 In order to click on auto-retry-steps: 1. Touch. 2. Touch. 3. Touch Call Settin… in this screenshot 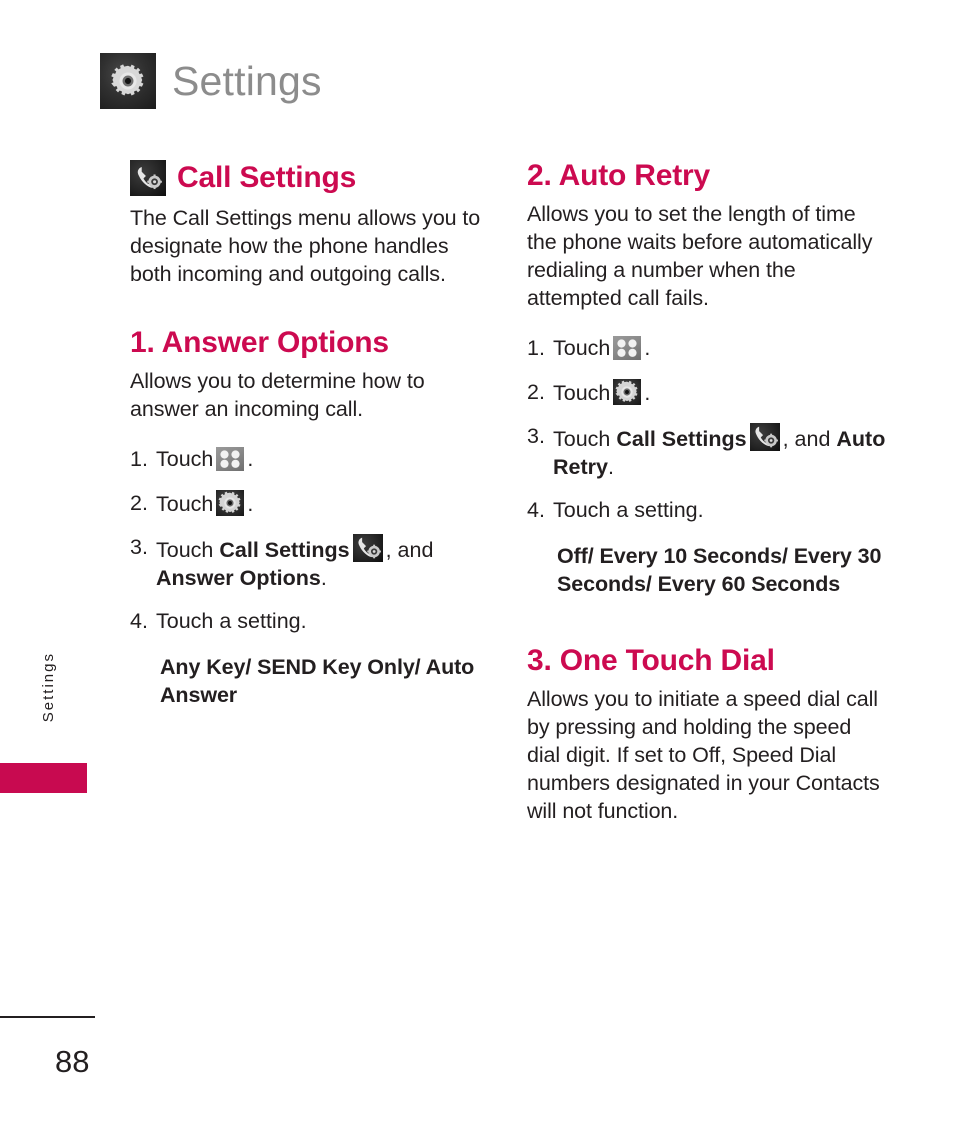, I will do `click(707, 430)`.